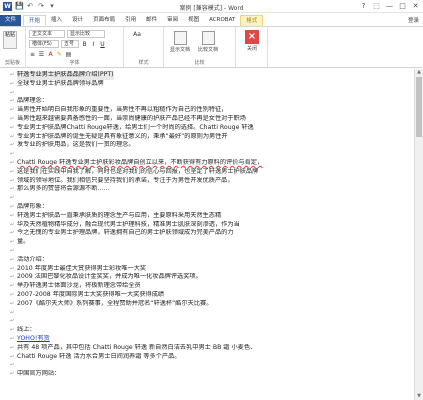  What do you see at coordinates (115, 303) in the screenshot?
I see `paragraph-text: 2007《酷尔天大师》系列赛事，全程赞助并冠名“轩逸杯”酷尔天比赛。` at bounding box center [115, 303].